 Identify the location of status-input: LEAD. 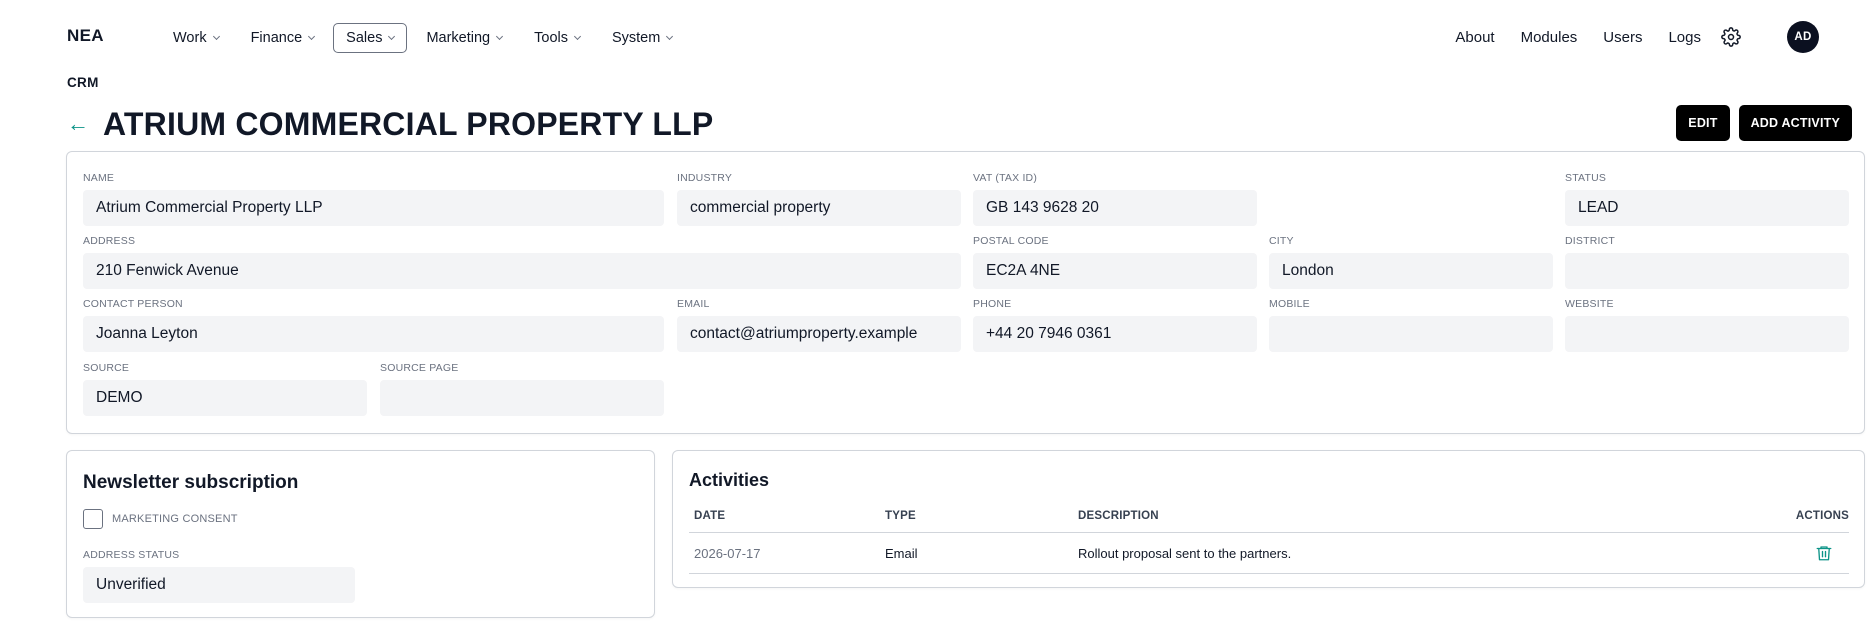
(1707, 208).